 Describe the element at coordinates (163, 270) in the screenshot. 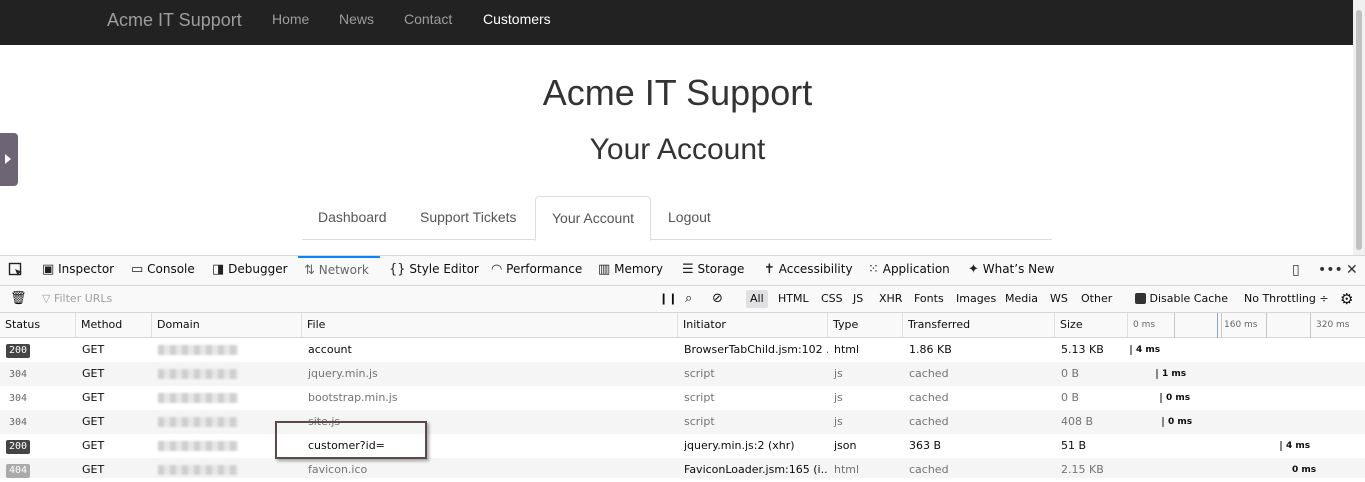

I see `devtools-tab-console: ▭ Console` at that location.